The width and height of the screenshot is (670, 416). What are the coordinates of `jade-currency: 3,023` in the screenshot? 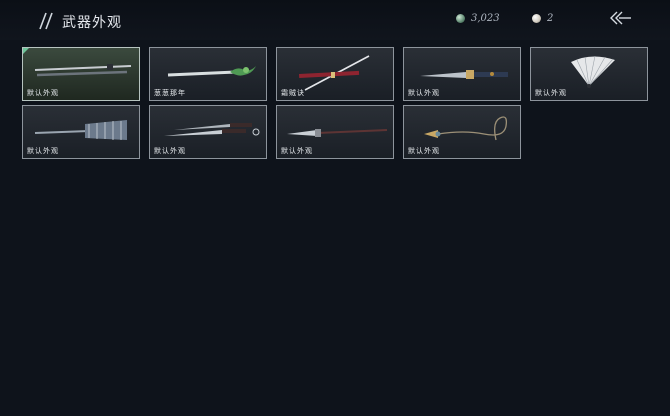 It's located at (478, 18).